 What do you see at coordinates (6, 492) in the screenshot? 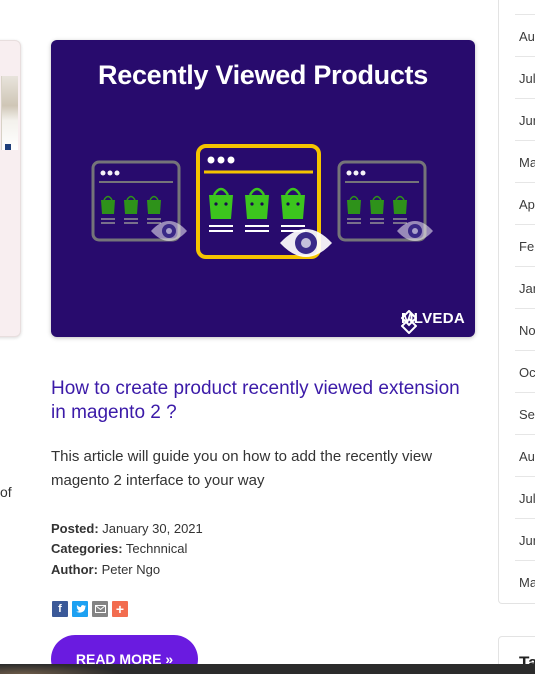
I see `previous-post-excerpt-line: of` at bounding box center [6, 492].